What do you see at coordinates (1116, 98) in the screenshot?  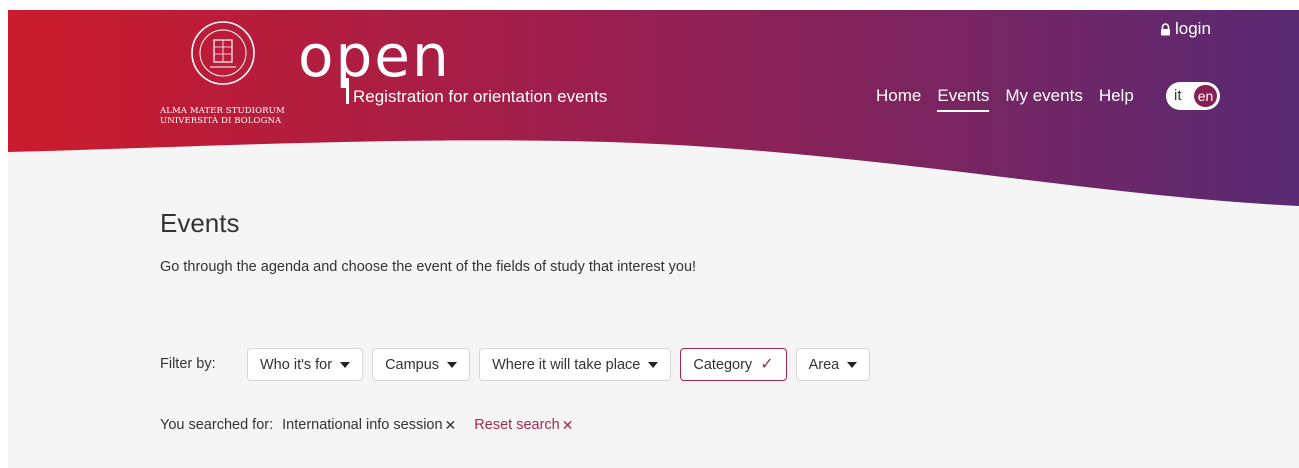 I see `nav-help: Help` at bounding box center [1116, 98].